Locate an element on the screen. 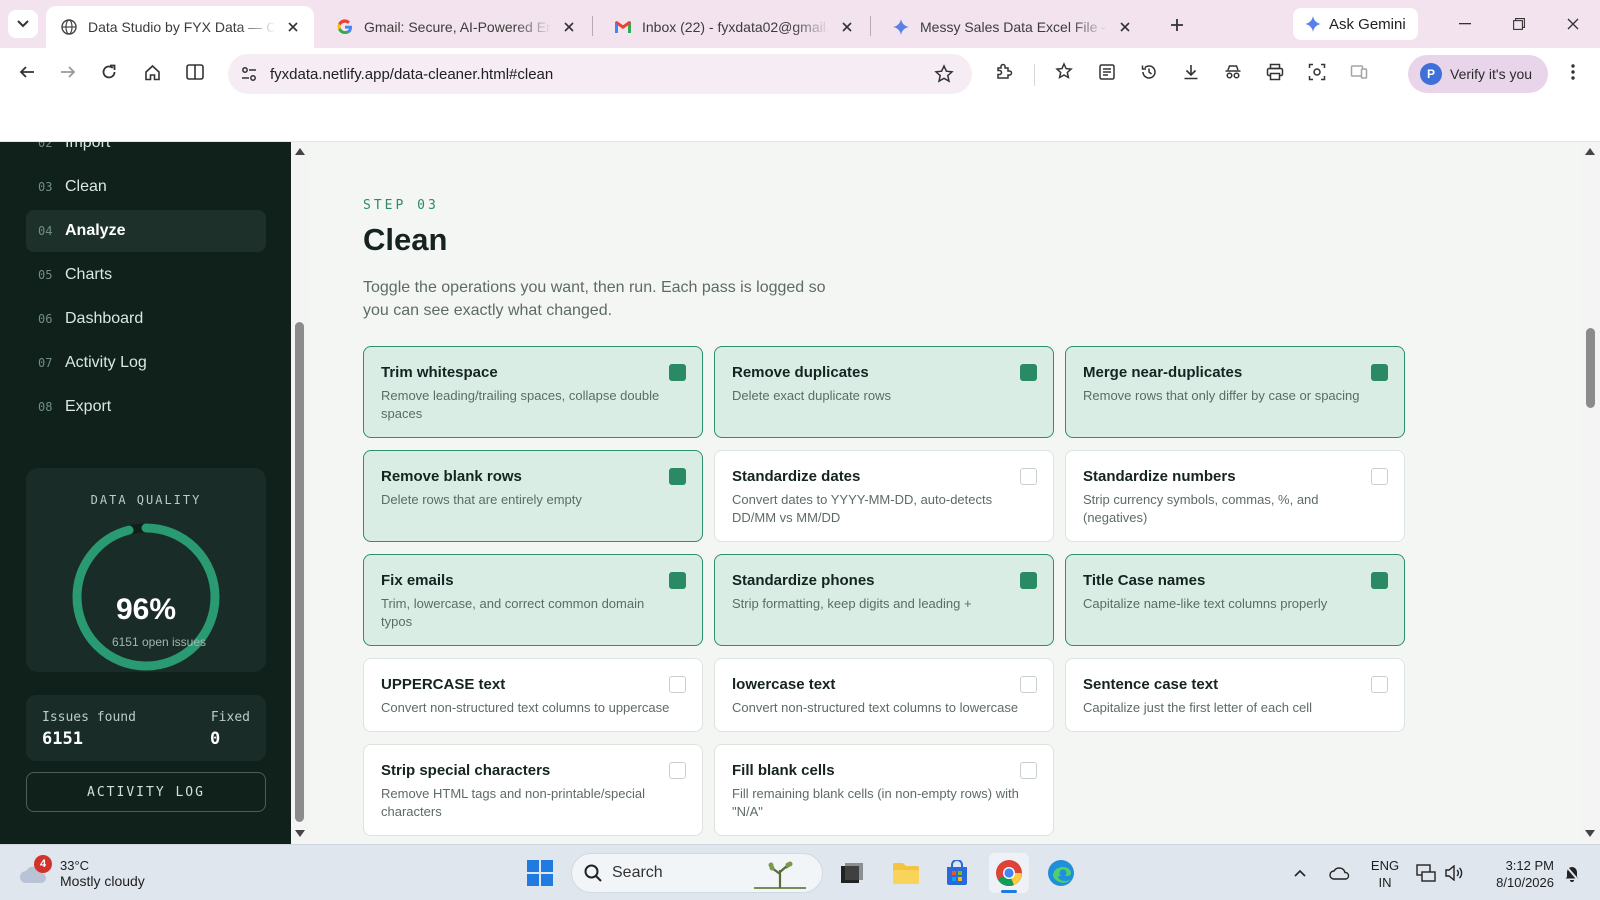 The width and height of the screenshot is (1600, 900). speaker-icon is located at coordinates (1454, 873).